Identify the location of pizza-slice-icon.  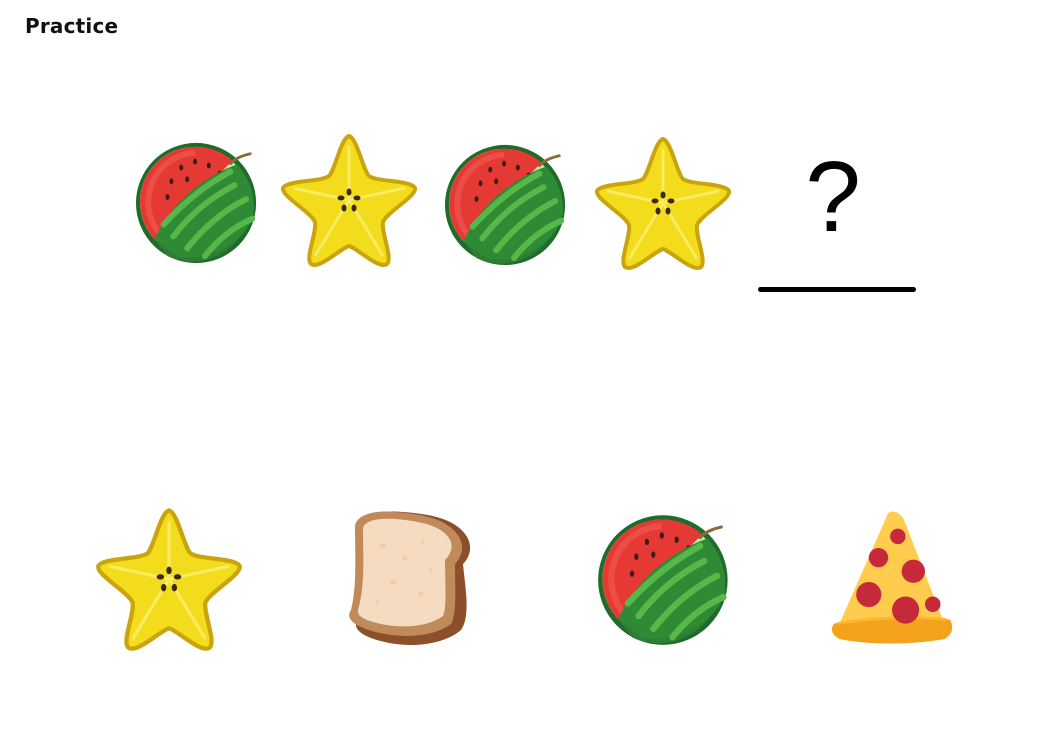
(893, 580).